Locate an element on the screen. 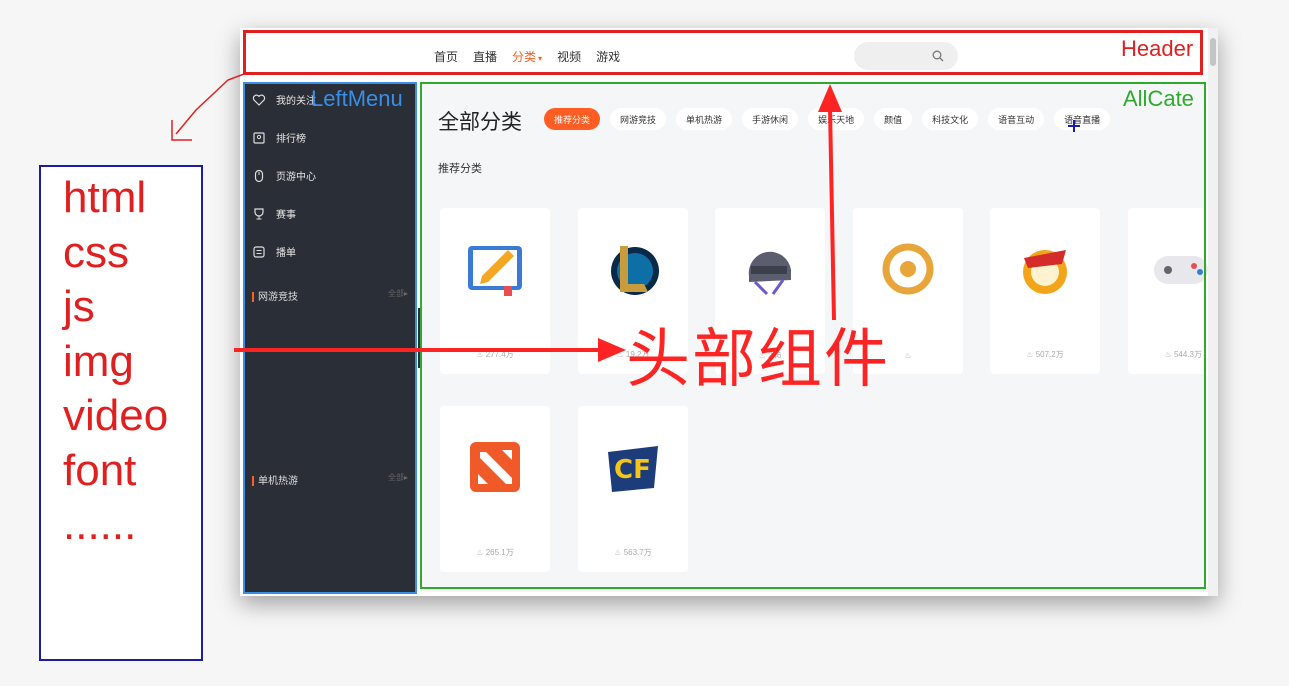  header-annotation-label: Header is located at coordinates (1157, 48).